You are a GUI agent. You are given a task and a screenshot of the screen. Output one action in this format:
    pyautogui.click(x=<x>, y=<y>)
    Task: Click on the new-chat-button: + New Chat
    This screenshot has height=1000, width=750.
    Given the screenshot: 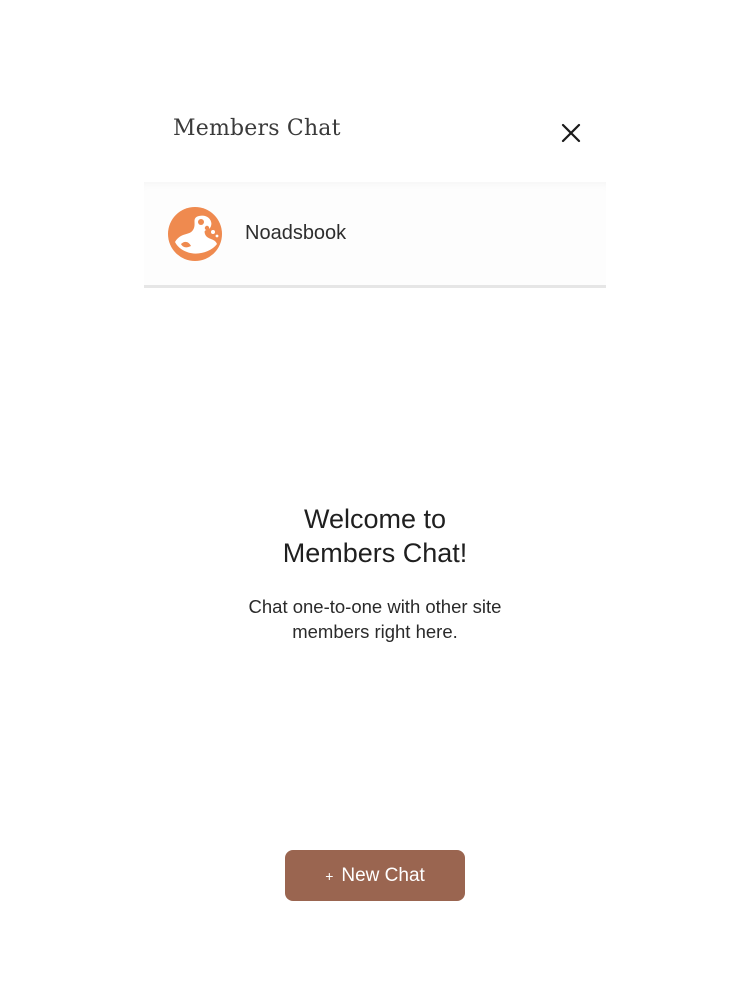 What is the action you would take?
    pyautogui.click(x=375, y=875)
    